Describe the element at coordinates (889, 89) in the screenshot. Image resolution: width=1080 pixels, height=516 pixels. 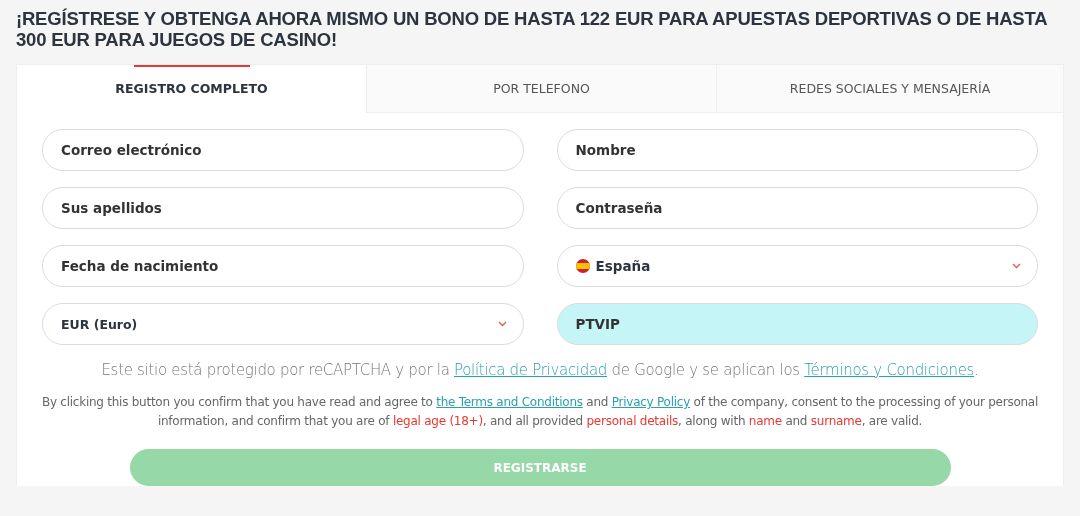
I see `tab: REDES SOCIALES Y MENSAJERÍA` at that location.